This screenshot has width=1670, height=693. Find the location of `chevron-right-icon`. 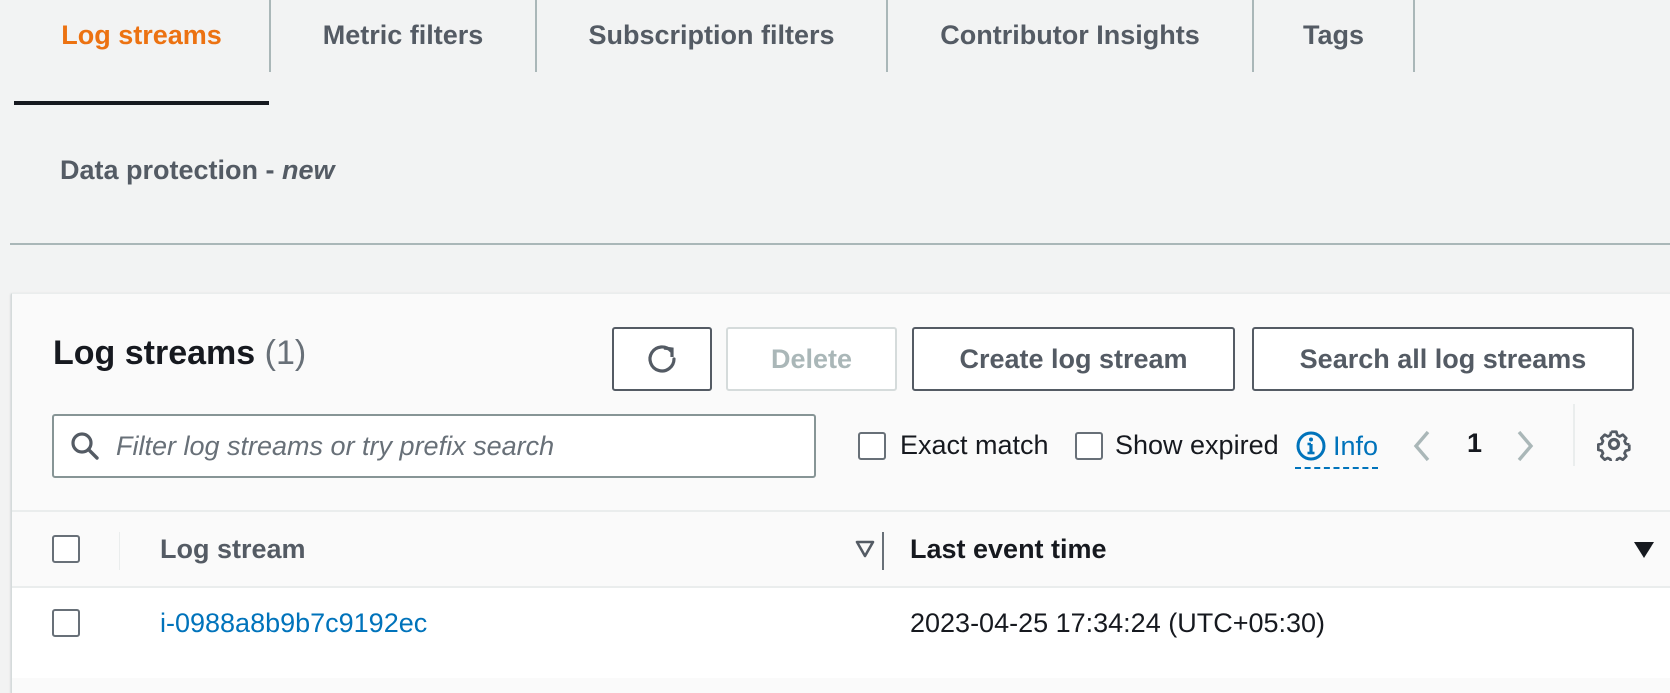

chevron-right-icon is located at coordinates (1525, 446).